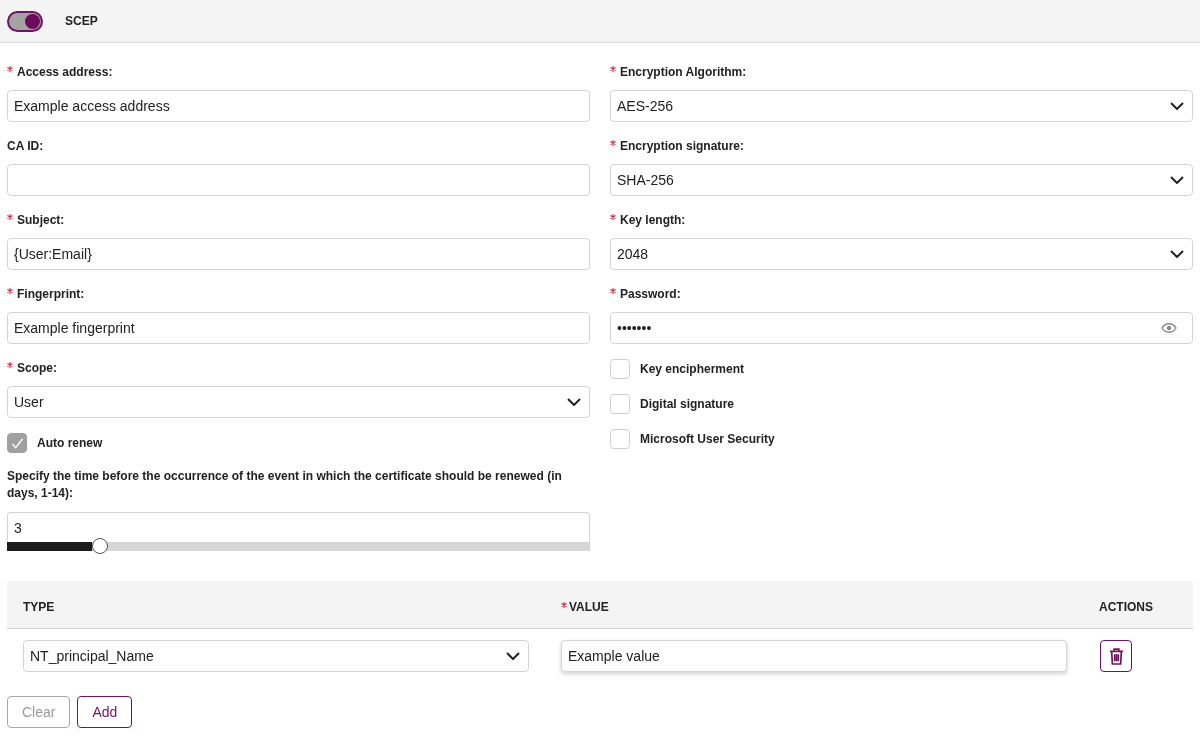 Image resolution: width=1200 pixels, height=754 pixels. Describe the element at coordinates (298, 180) in the screenshot. I see `text-input` at that location.